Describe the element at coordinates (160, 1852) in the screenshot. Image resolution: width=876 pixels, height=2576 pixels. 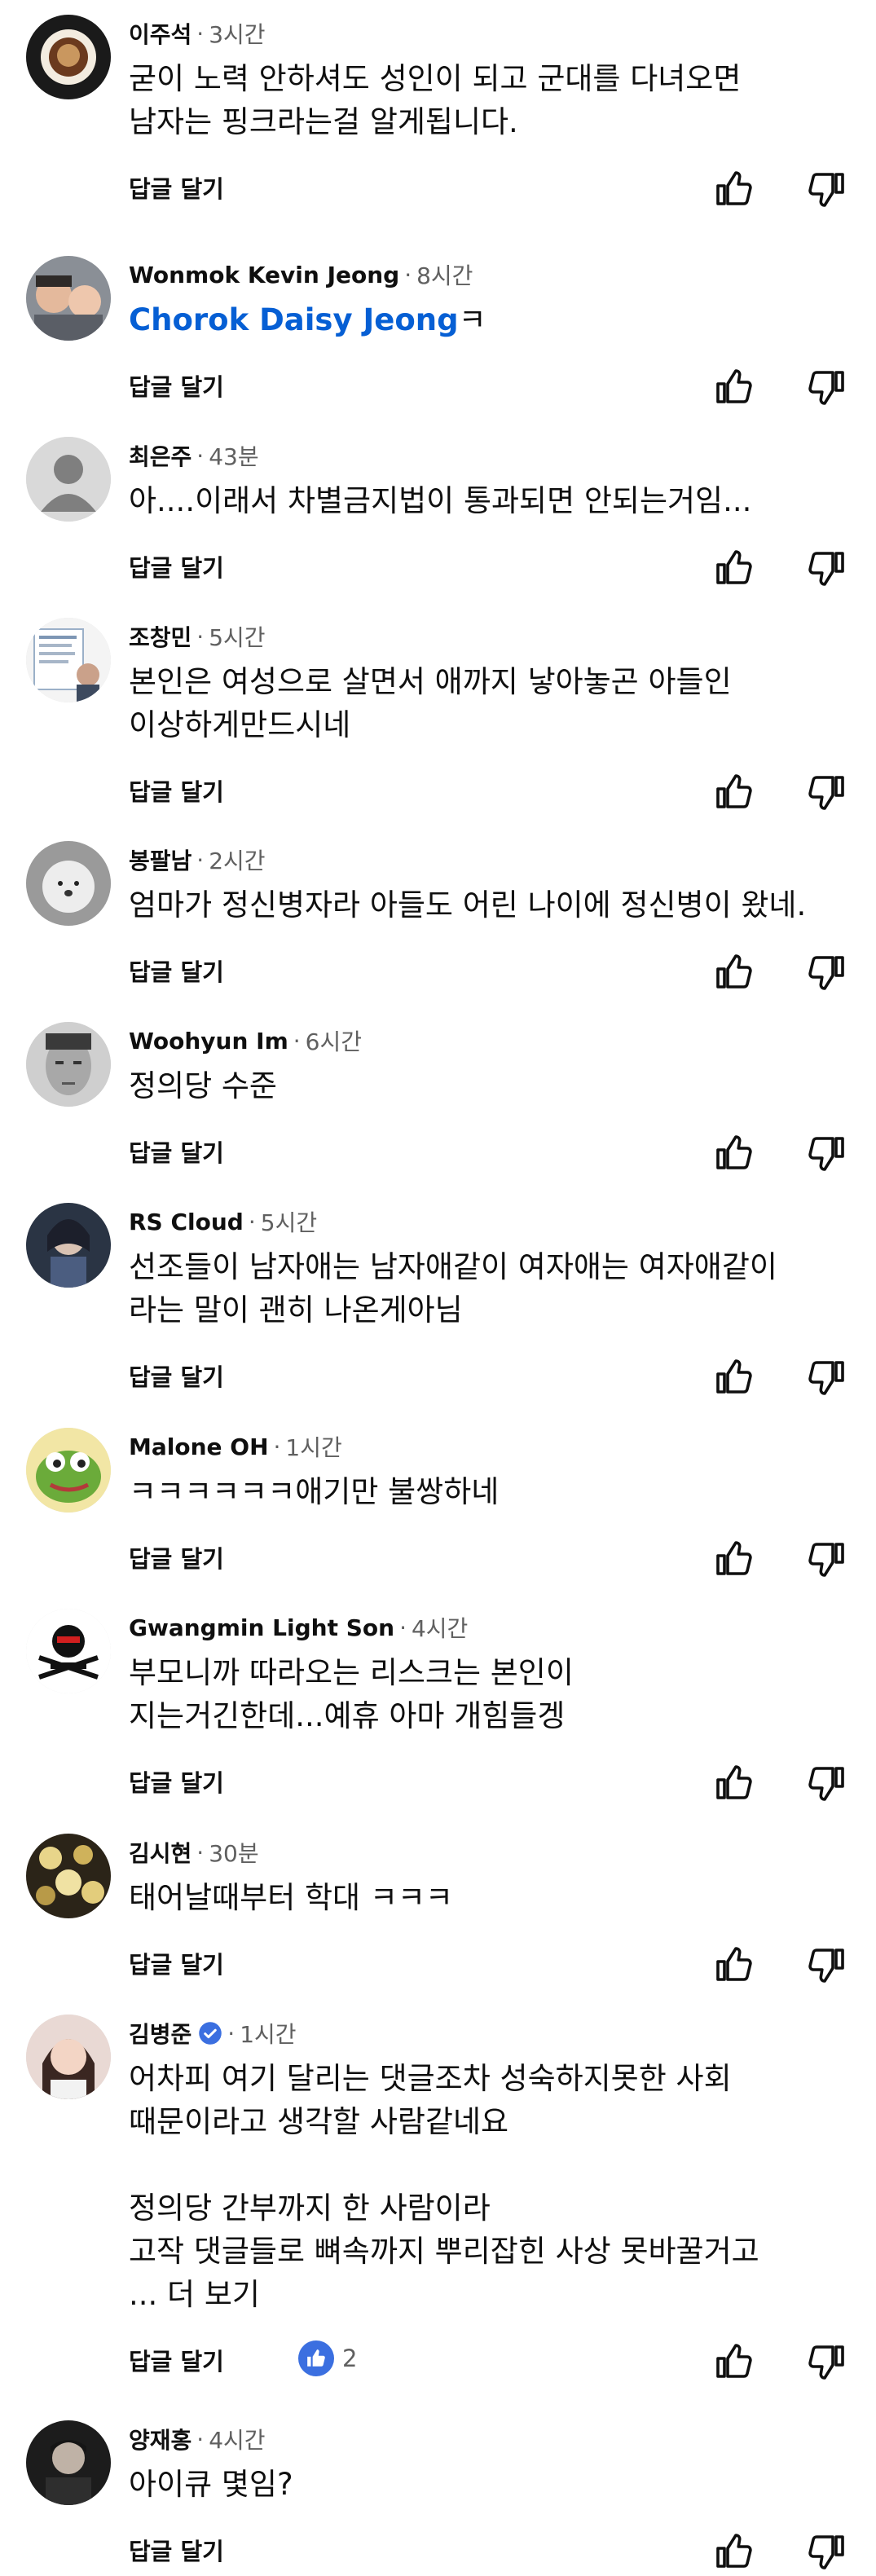
I see `author-name: 김시현` at that location.